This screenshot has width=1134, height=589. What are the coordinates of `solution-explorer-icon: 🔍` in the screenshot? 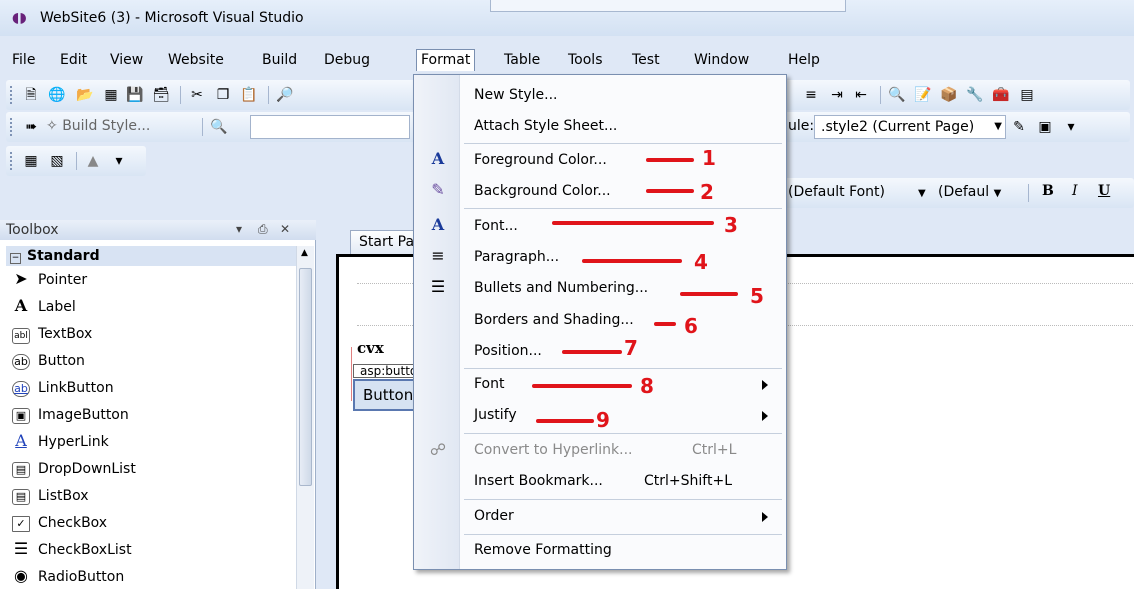 It's located at (897, 95).